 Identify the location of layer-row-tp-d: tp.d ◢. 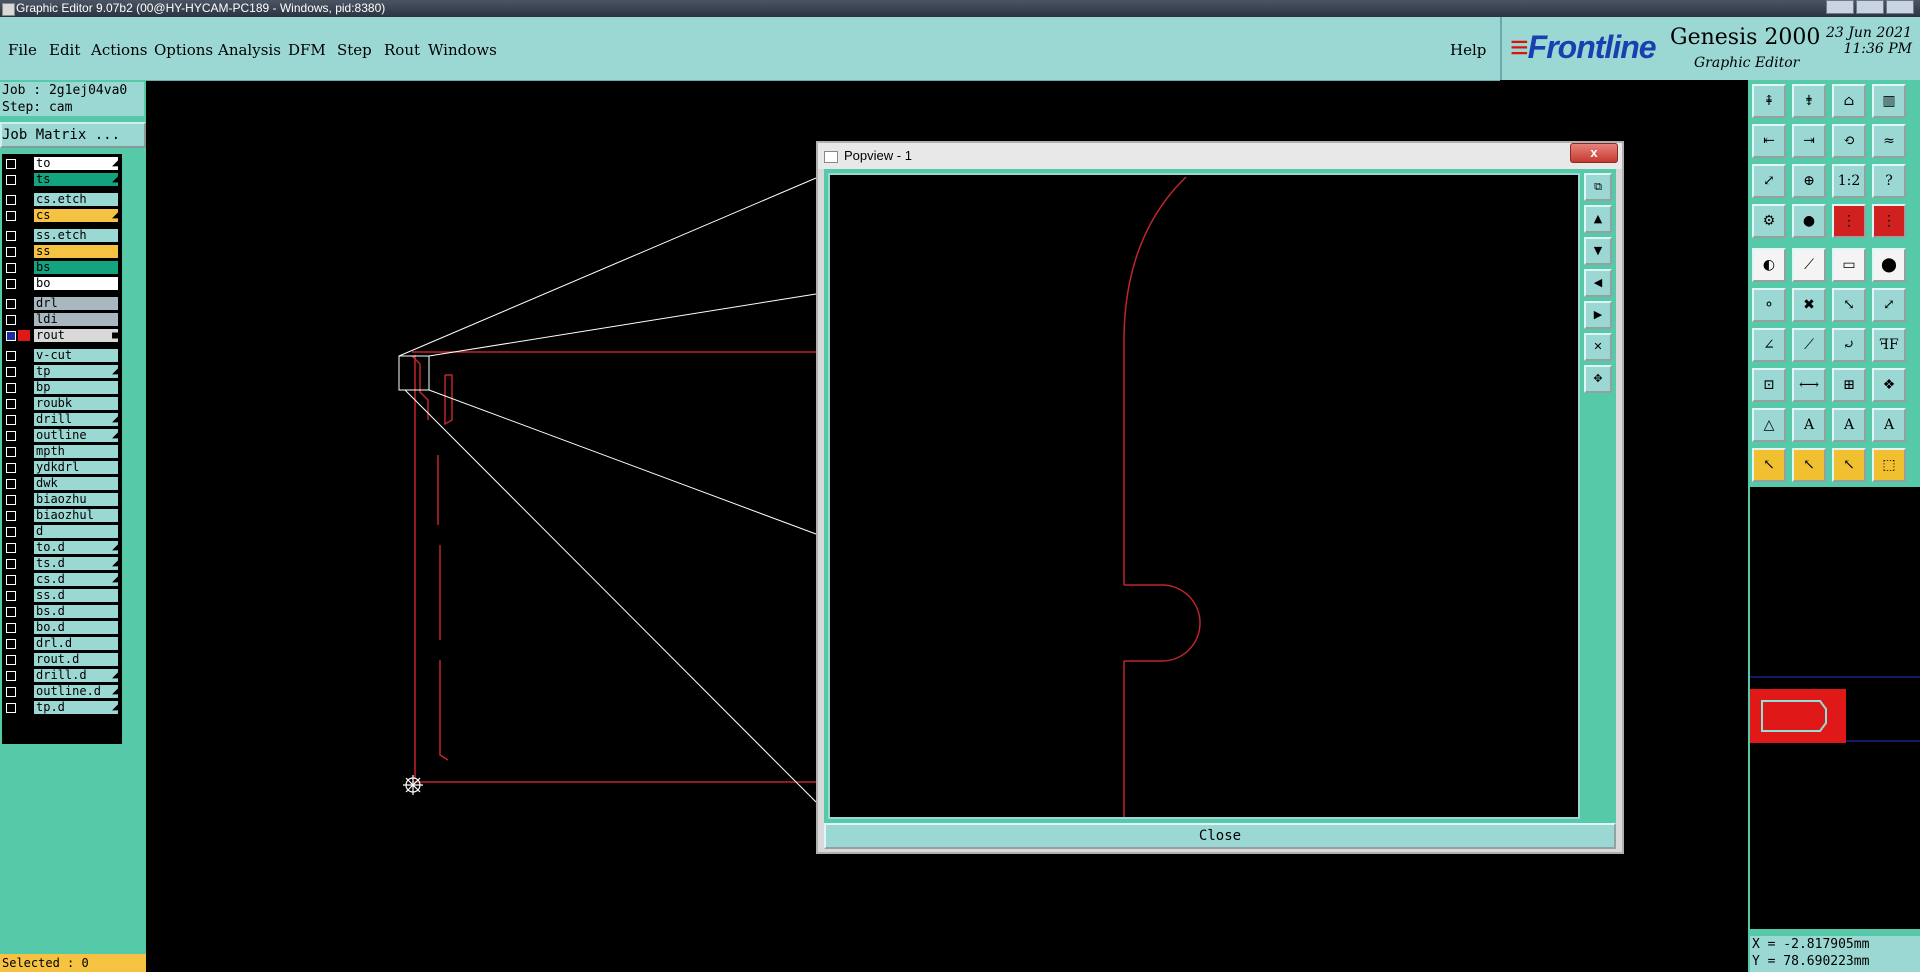
(61, 707).